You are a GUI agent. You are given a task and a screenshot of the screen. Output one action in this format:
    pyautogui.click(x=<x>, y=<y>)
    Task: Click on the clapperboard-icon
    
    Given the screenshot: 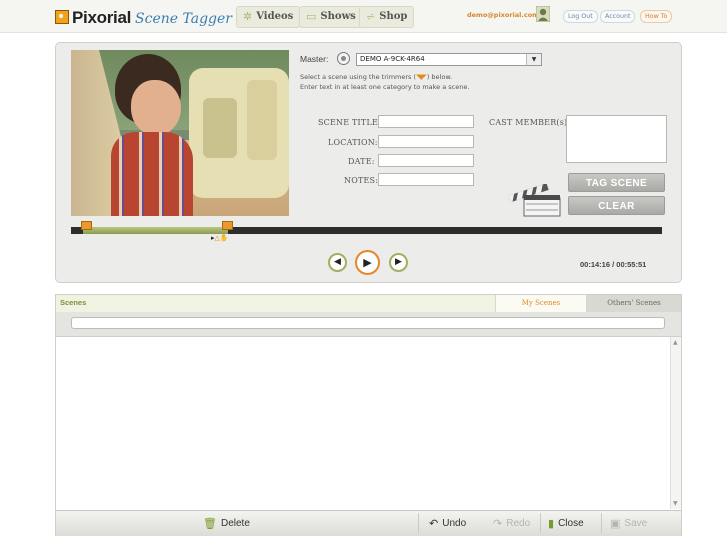 What is the action you would take?
    pyautogui.click(x=534, y=200)
    